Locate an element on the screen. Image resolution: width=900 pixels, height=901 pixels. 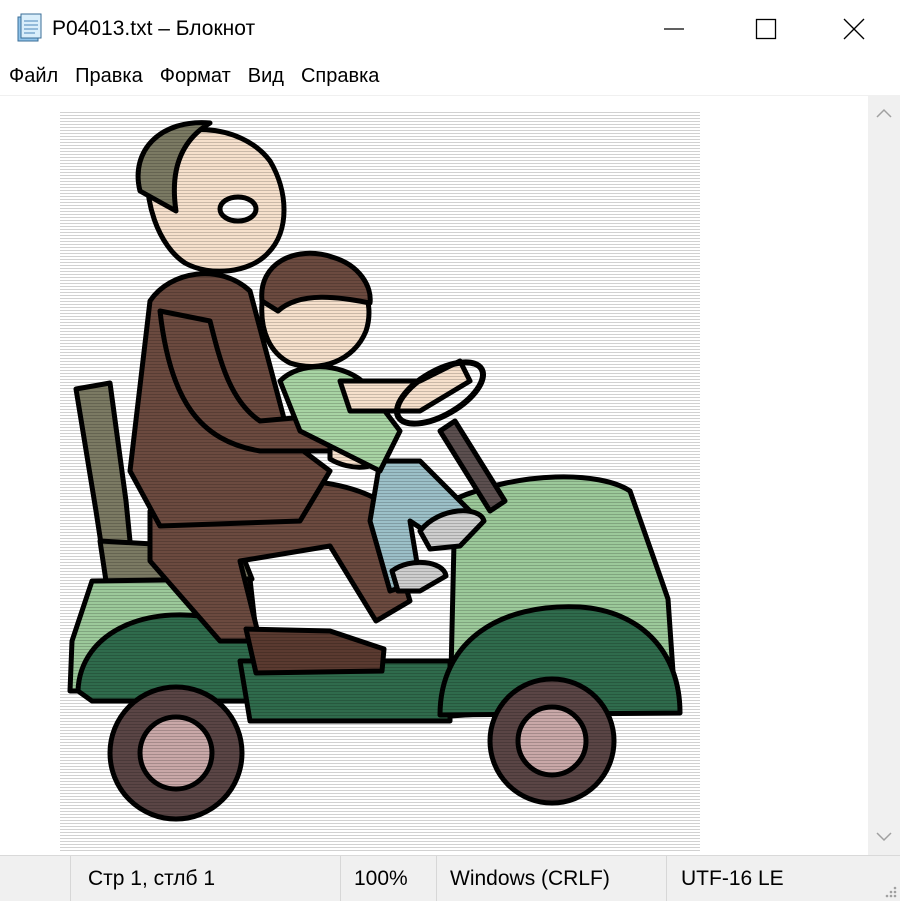
status-cursor-position: Стр 1, стлб 1 is located at coordinates (152, 878).